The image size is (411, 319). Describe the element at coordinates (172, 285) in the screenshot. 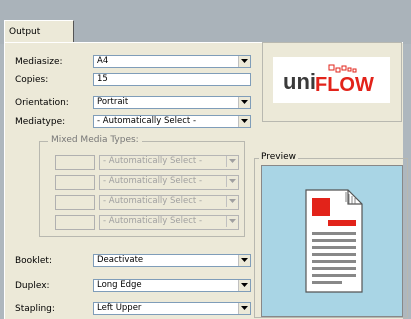

I see `duplex-select: Long Edge` at that location.